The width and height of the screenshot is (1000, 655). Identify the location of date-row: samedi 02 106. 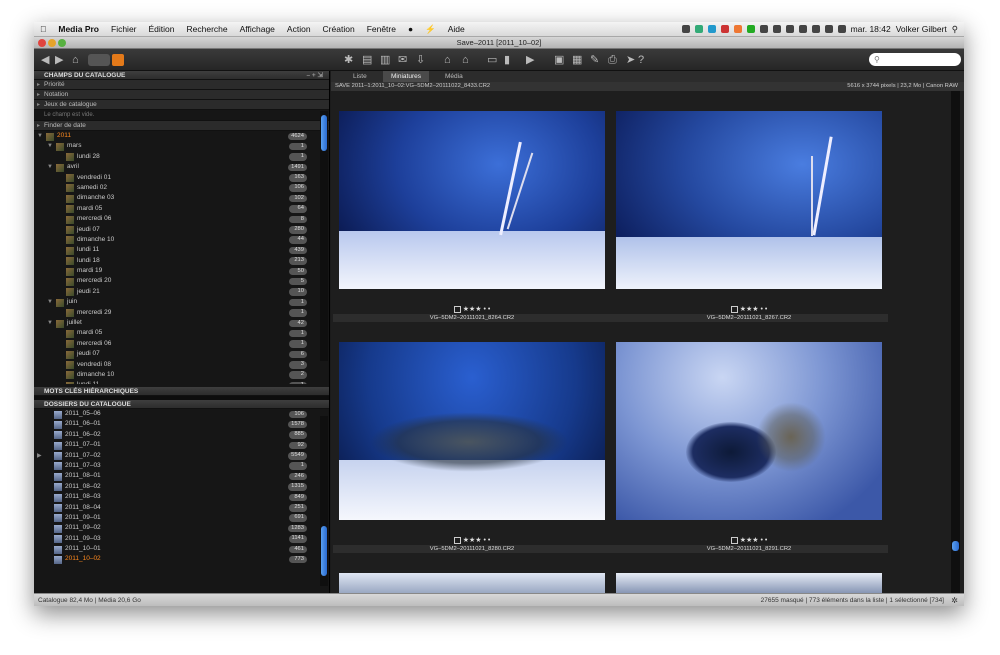
(181, 188).